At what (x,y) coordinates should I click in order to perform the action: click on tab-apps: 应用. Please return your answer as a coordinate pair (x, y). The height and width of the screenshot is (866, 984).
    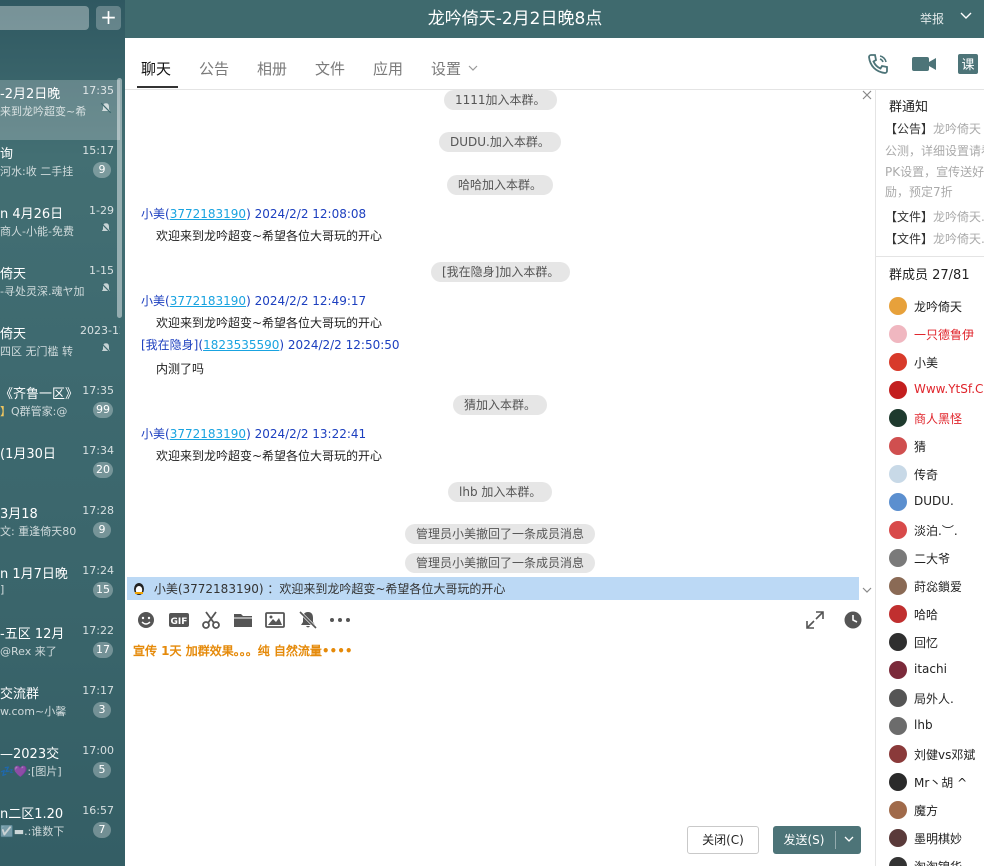
    Looking at the image, I should click on (388, 68).